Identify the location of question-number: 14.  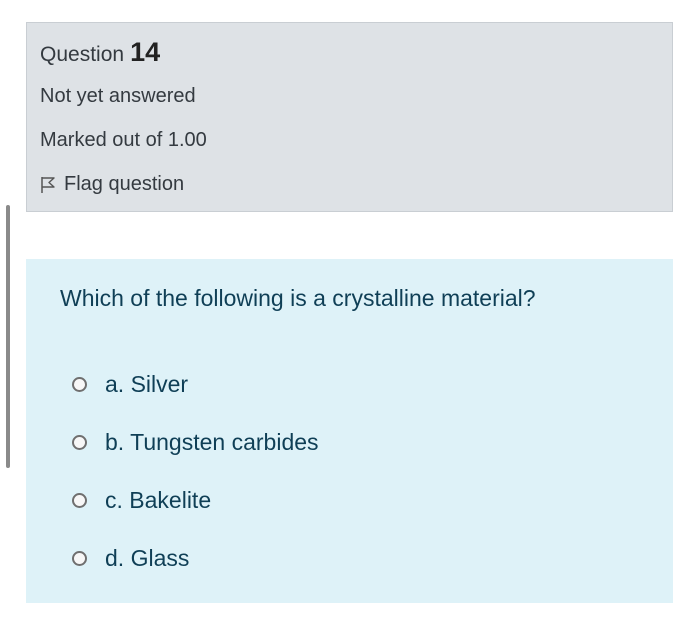
(145, 52).